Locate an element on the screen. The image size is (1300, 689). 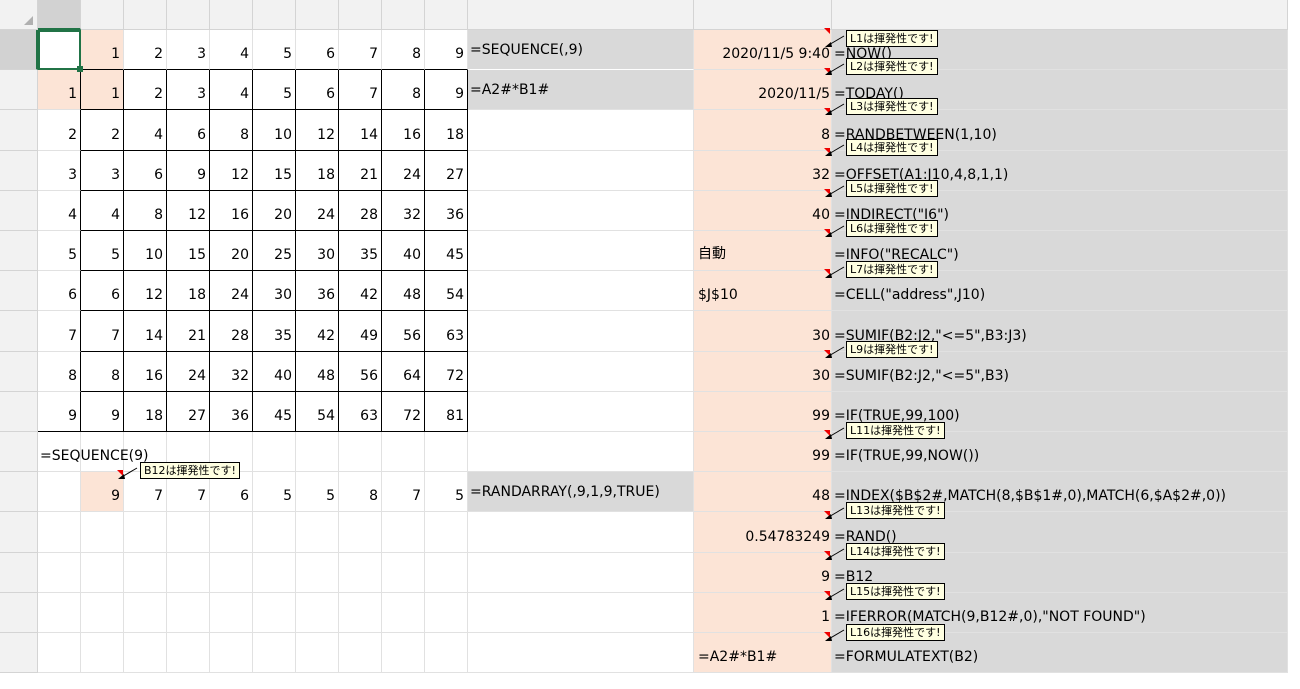
fill-handle is located at coordinates (80, 69).